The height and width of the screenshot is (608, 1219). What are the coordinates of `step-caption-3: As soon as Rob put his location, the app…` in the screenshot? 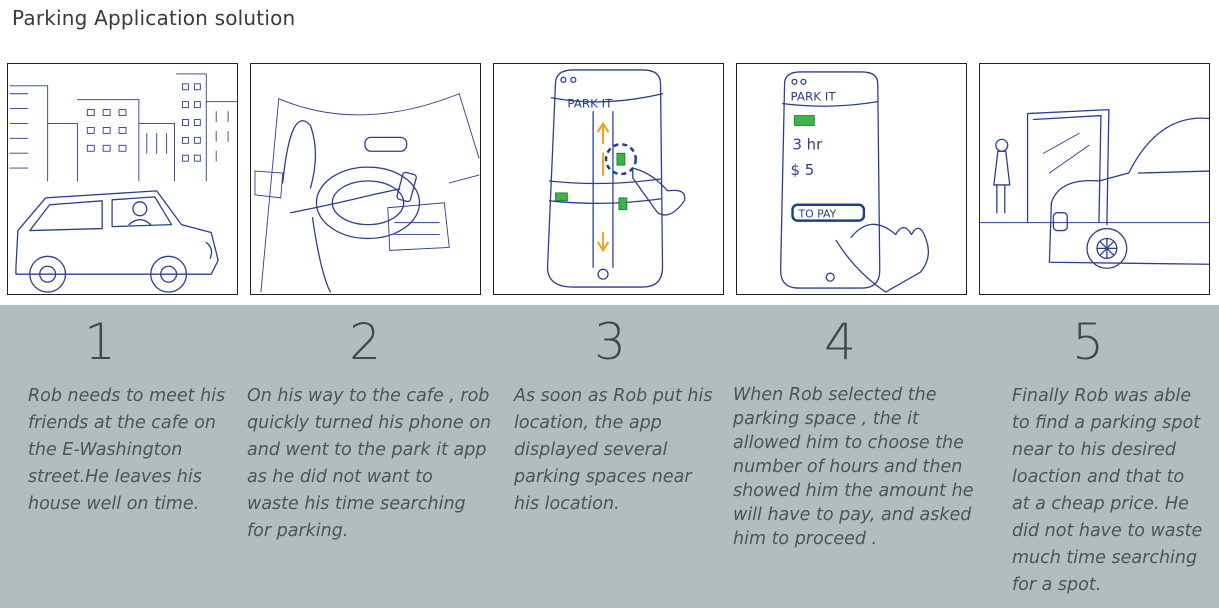 It's located at (613, 450).